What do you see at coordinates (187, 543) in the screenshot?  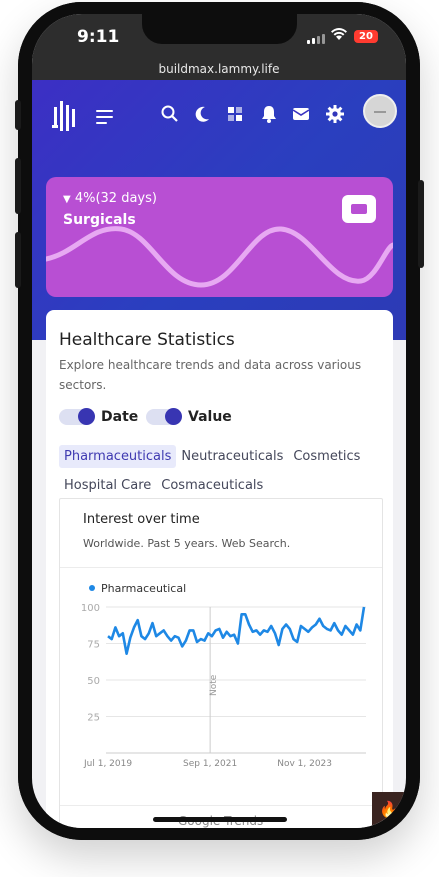 I see `chart-subtitle: Worldwide. Past 5 years. Web Search.` at bounding box center [187, 543].